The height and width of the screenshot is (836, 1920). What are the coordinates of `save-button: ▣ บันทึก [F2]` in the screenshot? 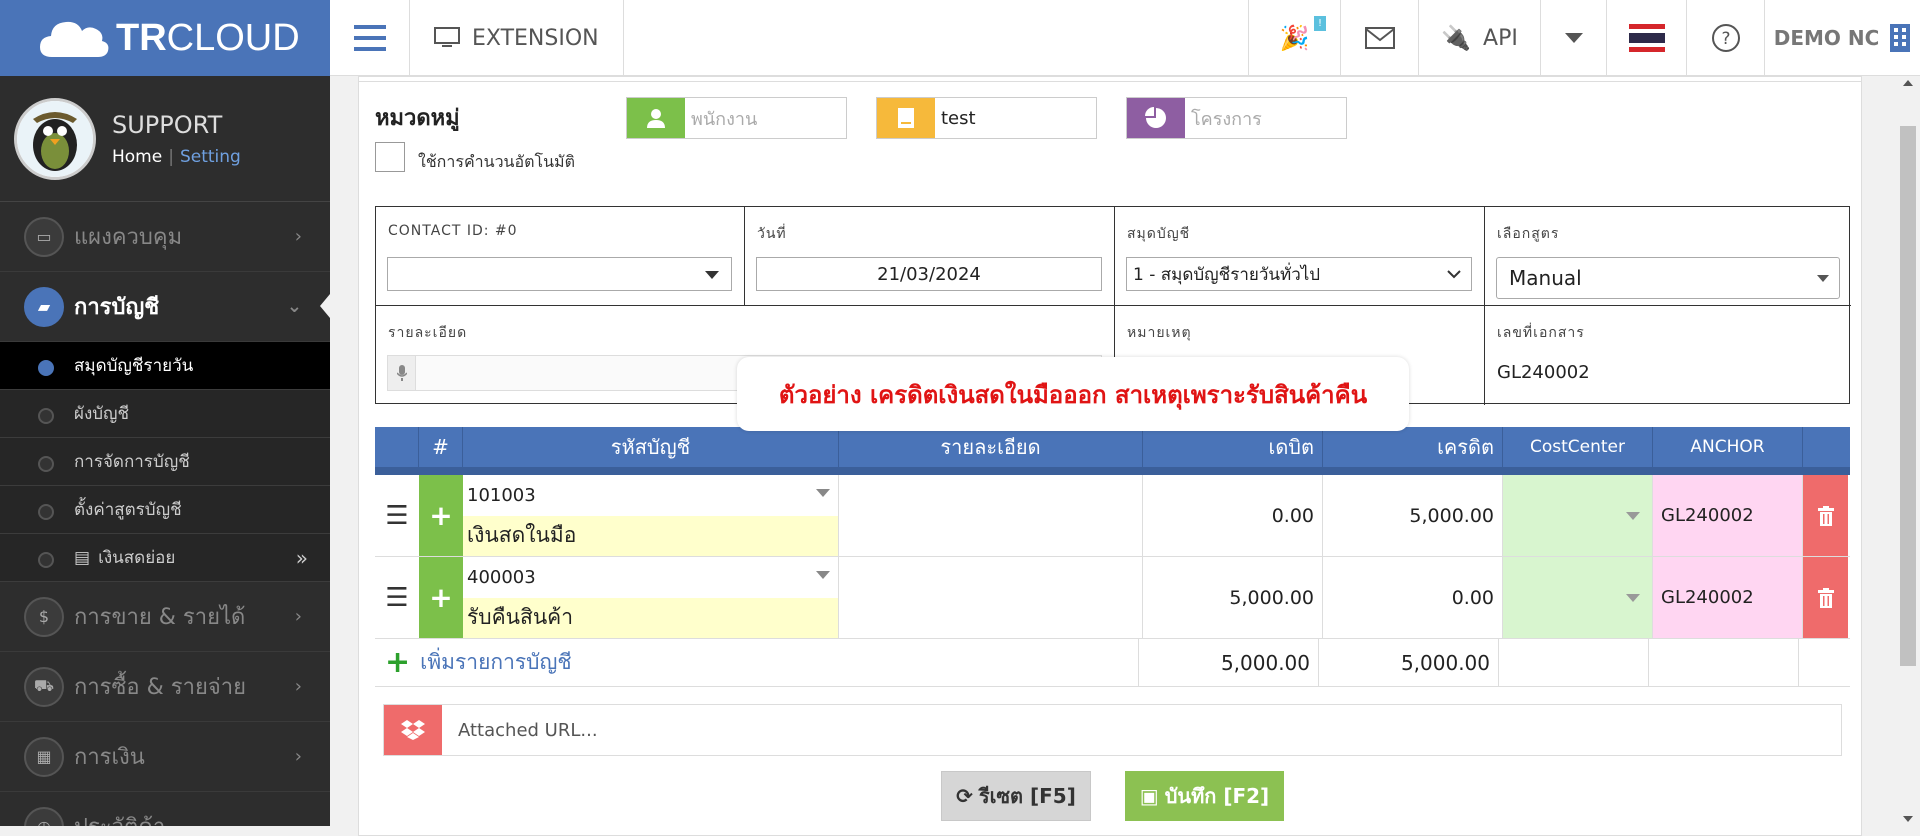 It's located at (1204, 796).